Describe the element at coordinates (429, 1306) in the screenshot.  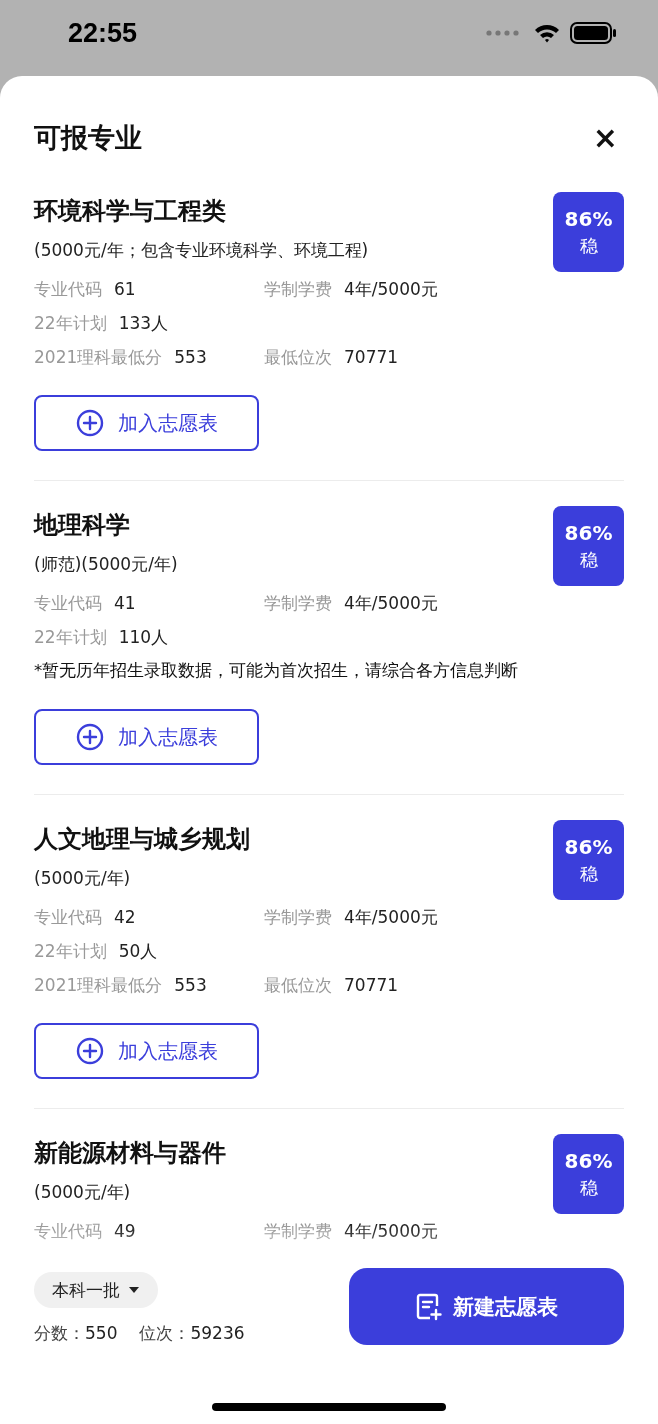
I see `new-form-icon` at that location.